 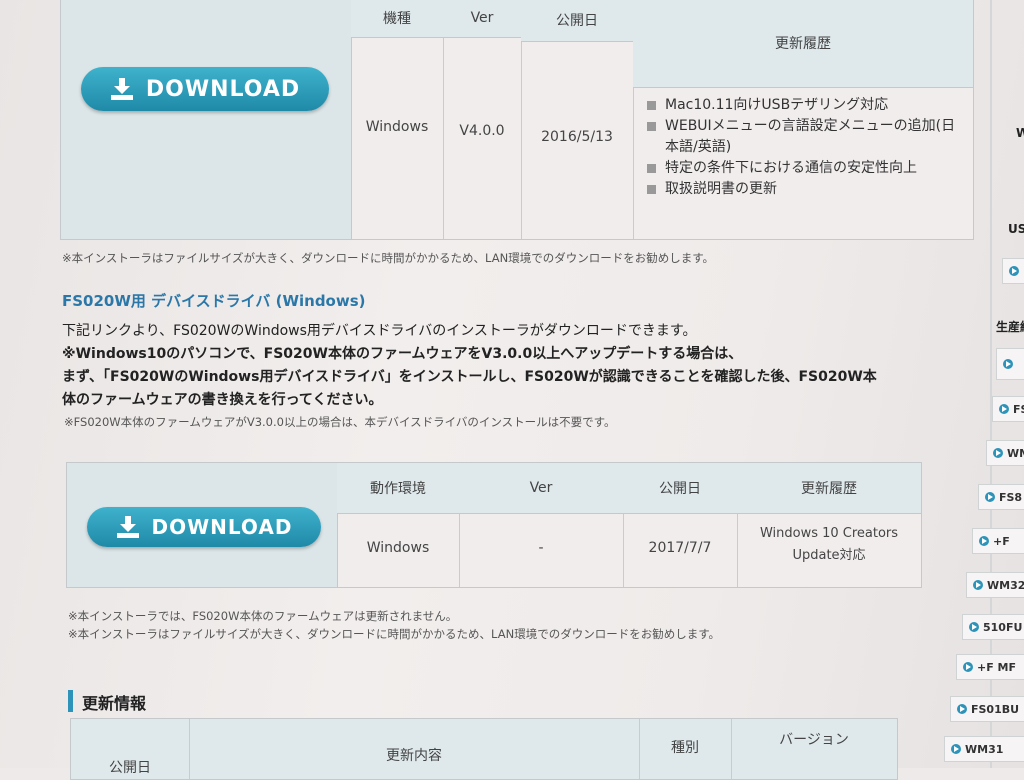 I want to click on header-env: 動作環境, so click(x=398, y=488).